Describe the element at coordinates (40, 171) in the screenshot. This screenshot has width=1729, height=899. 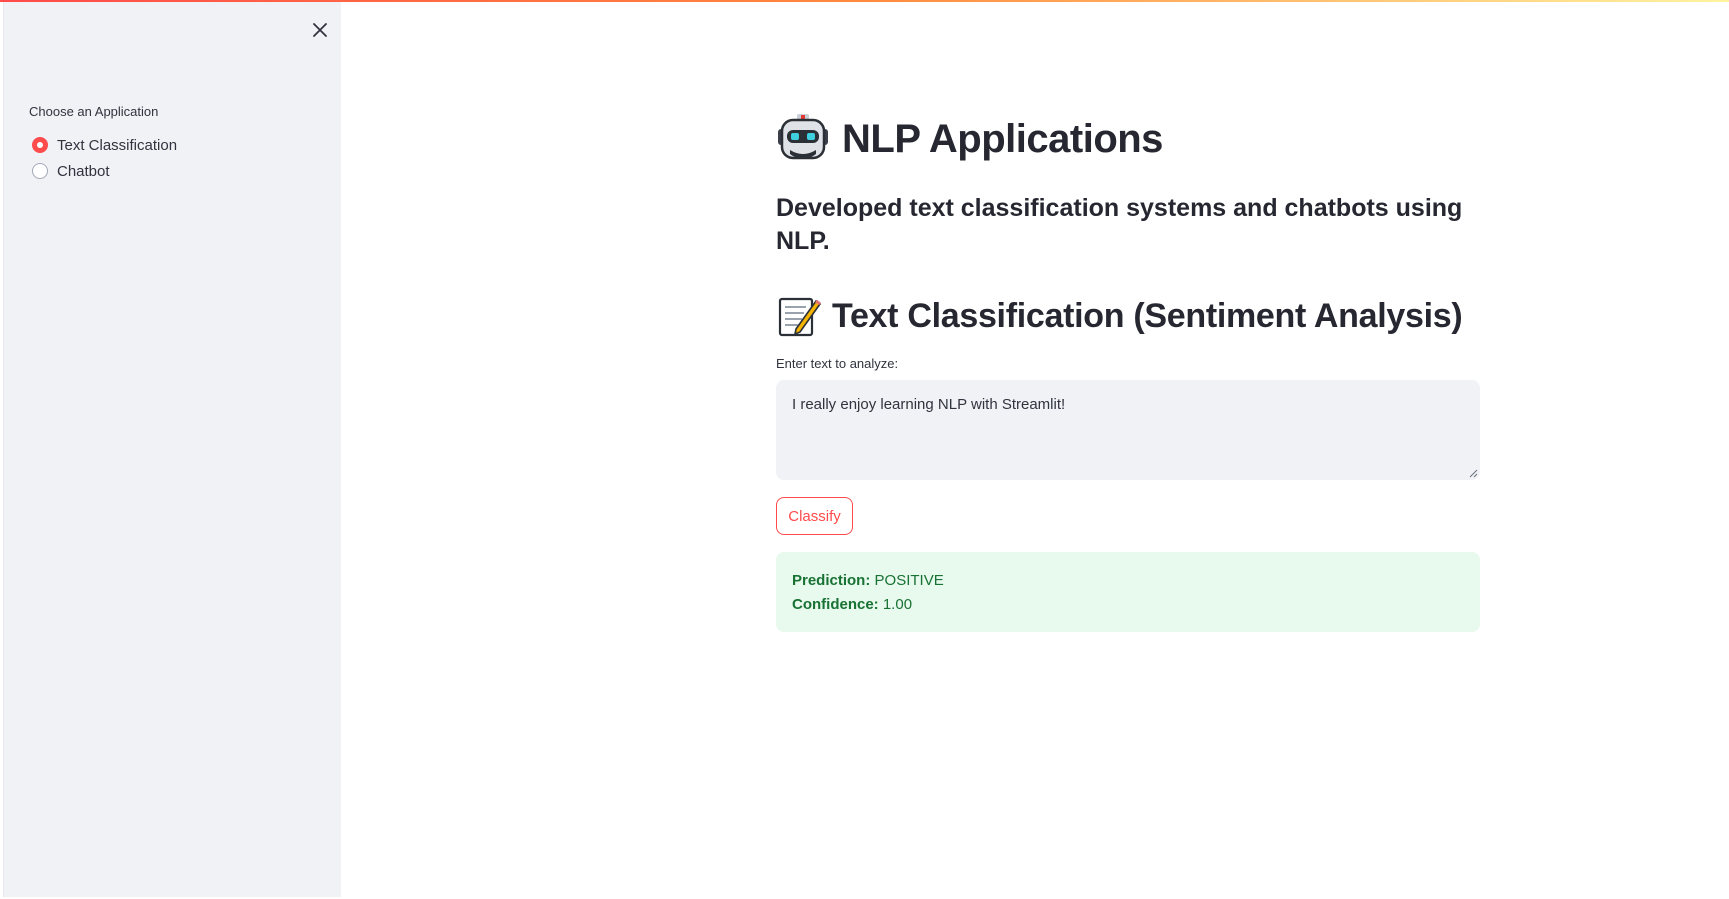
I see `radio-unselected-icon` at that location.